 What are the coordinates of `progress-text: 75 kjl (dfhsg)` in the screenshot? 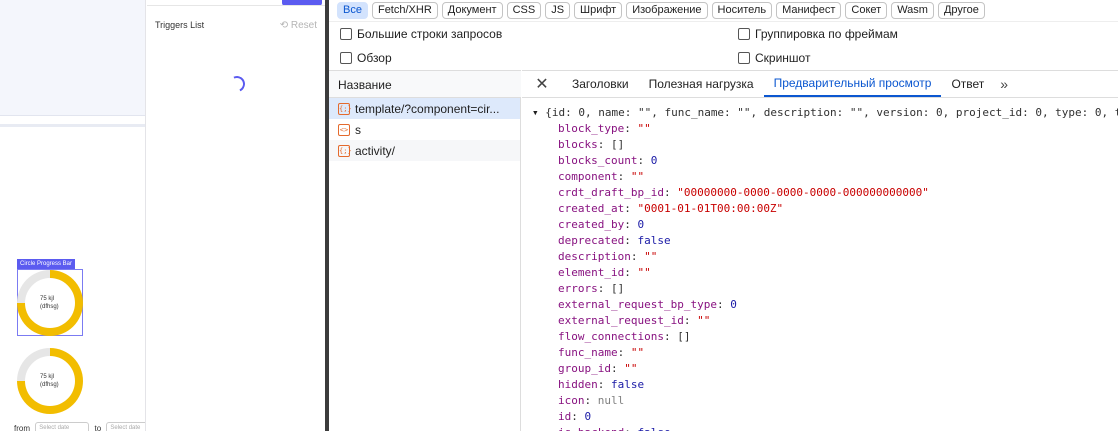 It's located at (50, 303).